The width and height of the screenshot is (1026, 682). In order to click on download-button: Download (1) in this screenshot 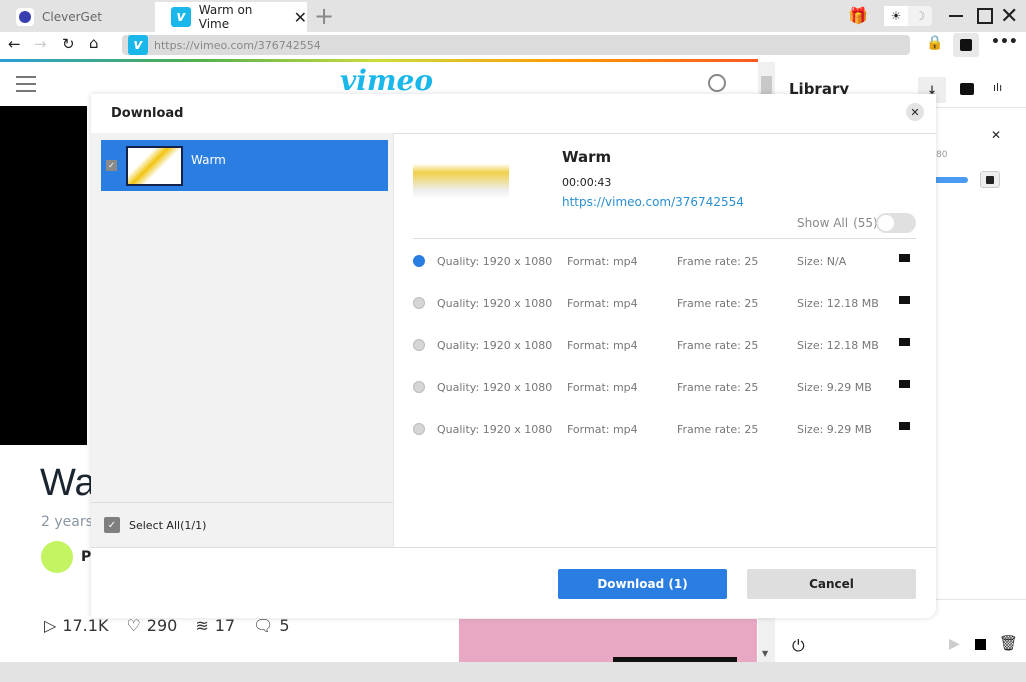, I will do `click(642, 584)`.